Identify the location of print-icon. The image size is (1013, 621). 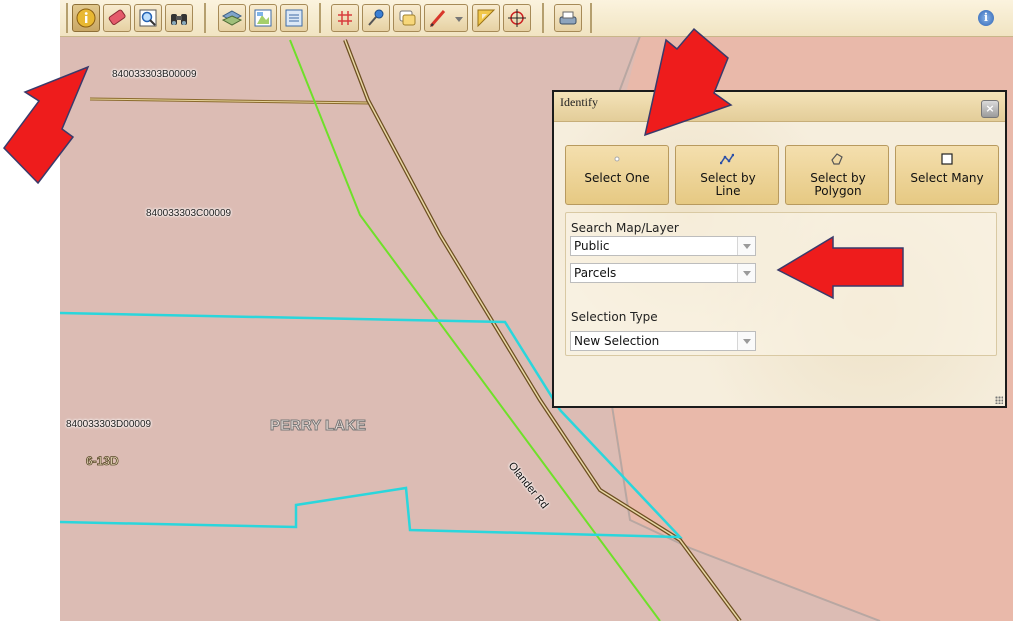
(568, 18).